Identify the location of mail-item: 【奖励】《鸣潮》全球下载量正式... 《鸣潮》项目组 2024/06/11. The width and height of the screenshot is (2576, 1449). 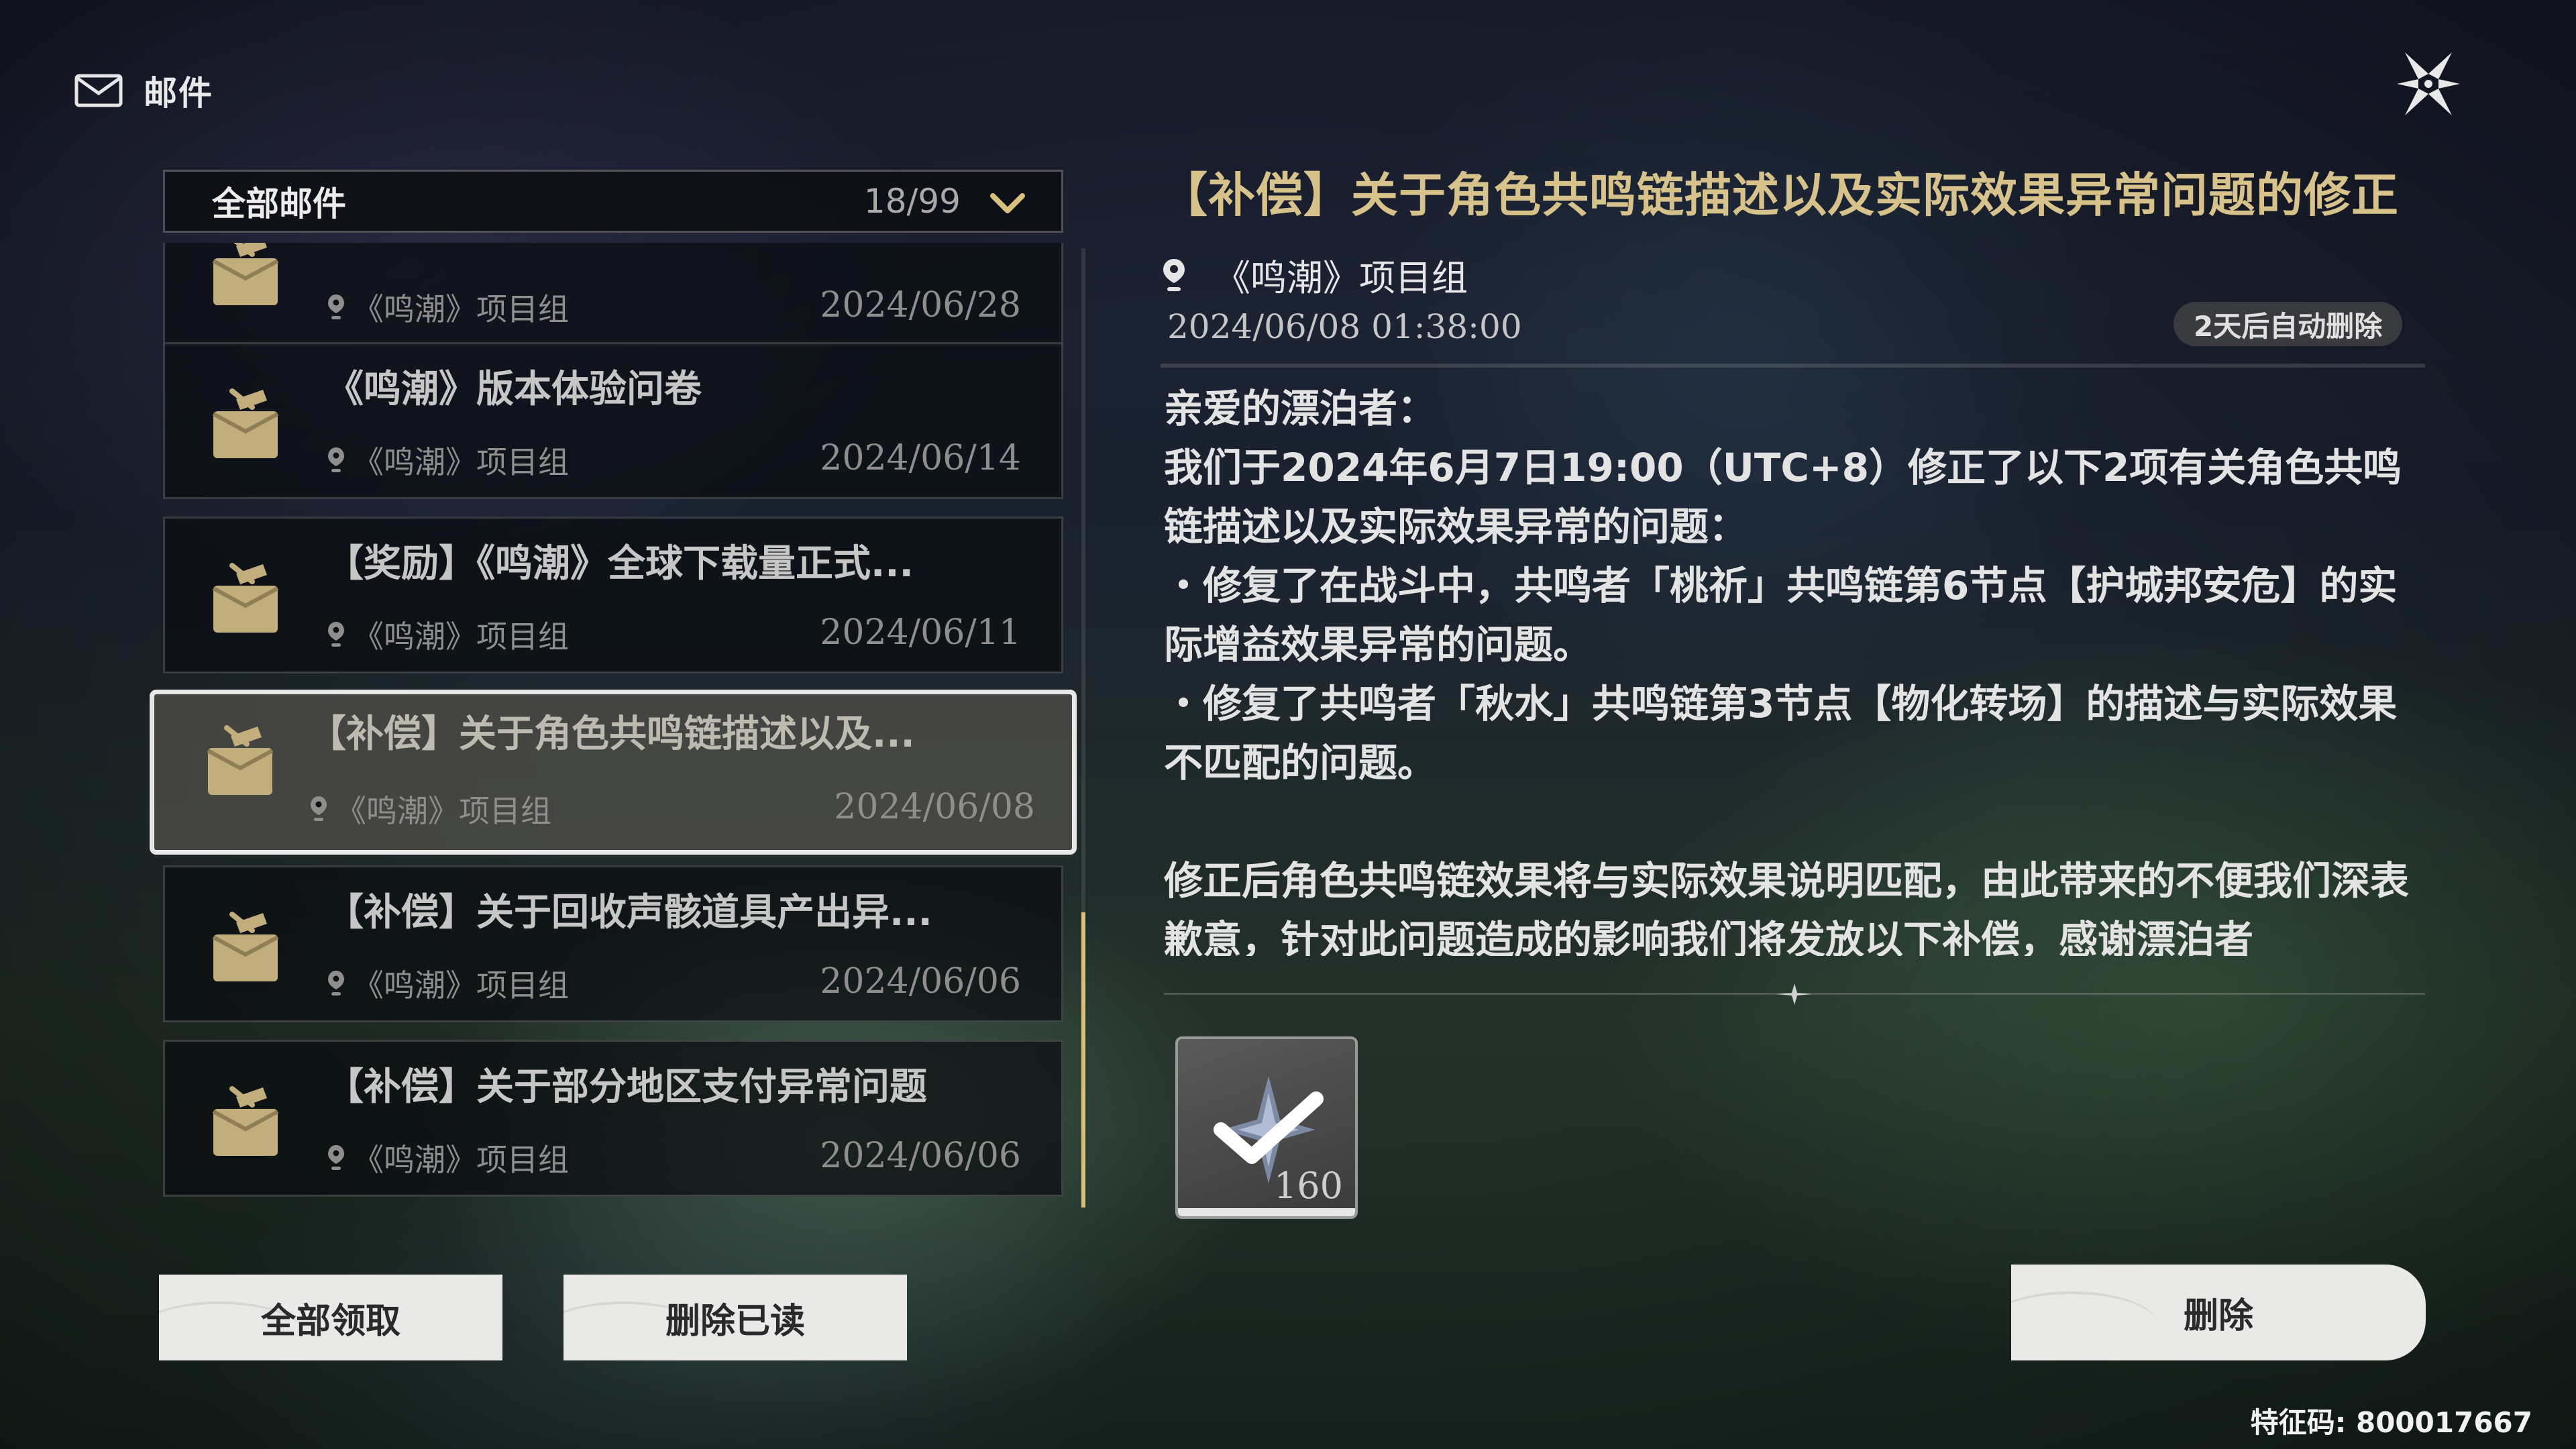
(613, 595).